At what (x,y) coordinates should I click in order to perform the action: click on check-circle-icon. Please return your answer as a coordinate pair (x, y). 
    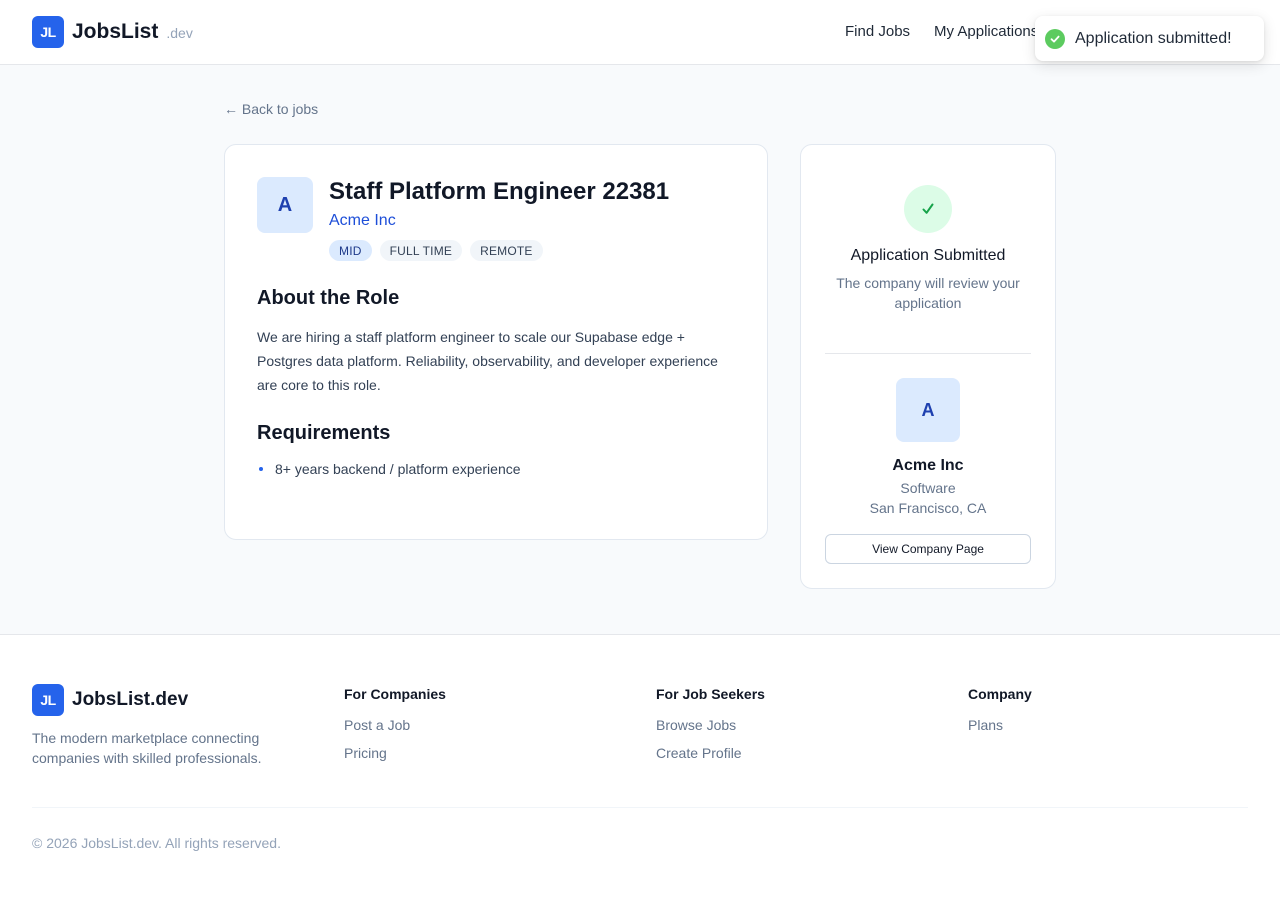
    Looking at the image, I should click on (1055, 38).